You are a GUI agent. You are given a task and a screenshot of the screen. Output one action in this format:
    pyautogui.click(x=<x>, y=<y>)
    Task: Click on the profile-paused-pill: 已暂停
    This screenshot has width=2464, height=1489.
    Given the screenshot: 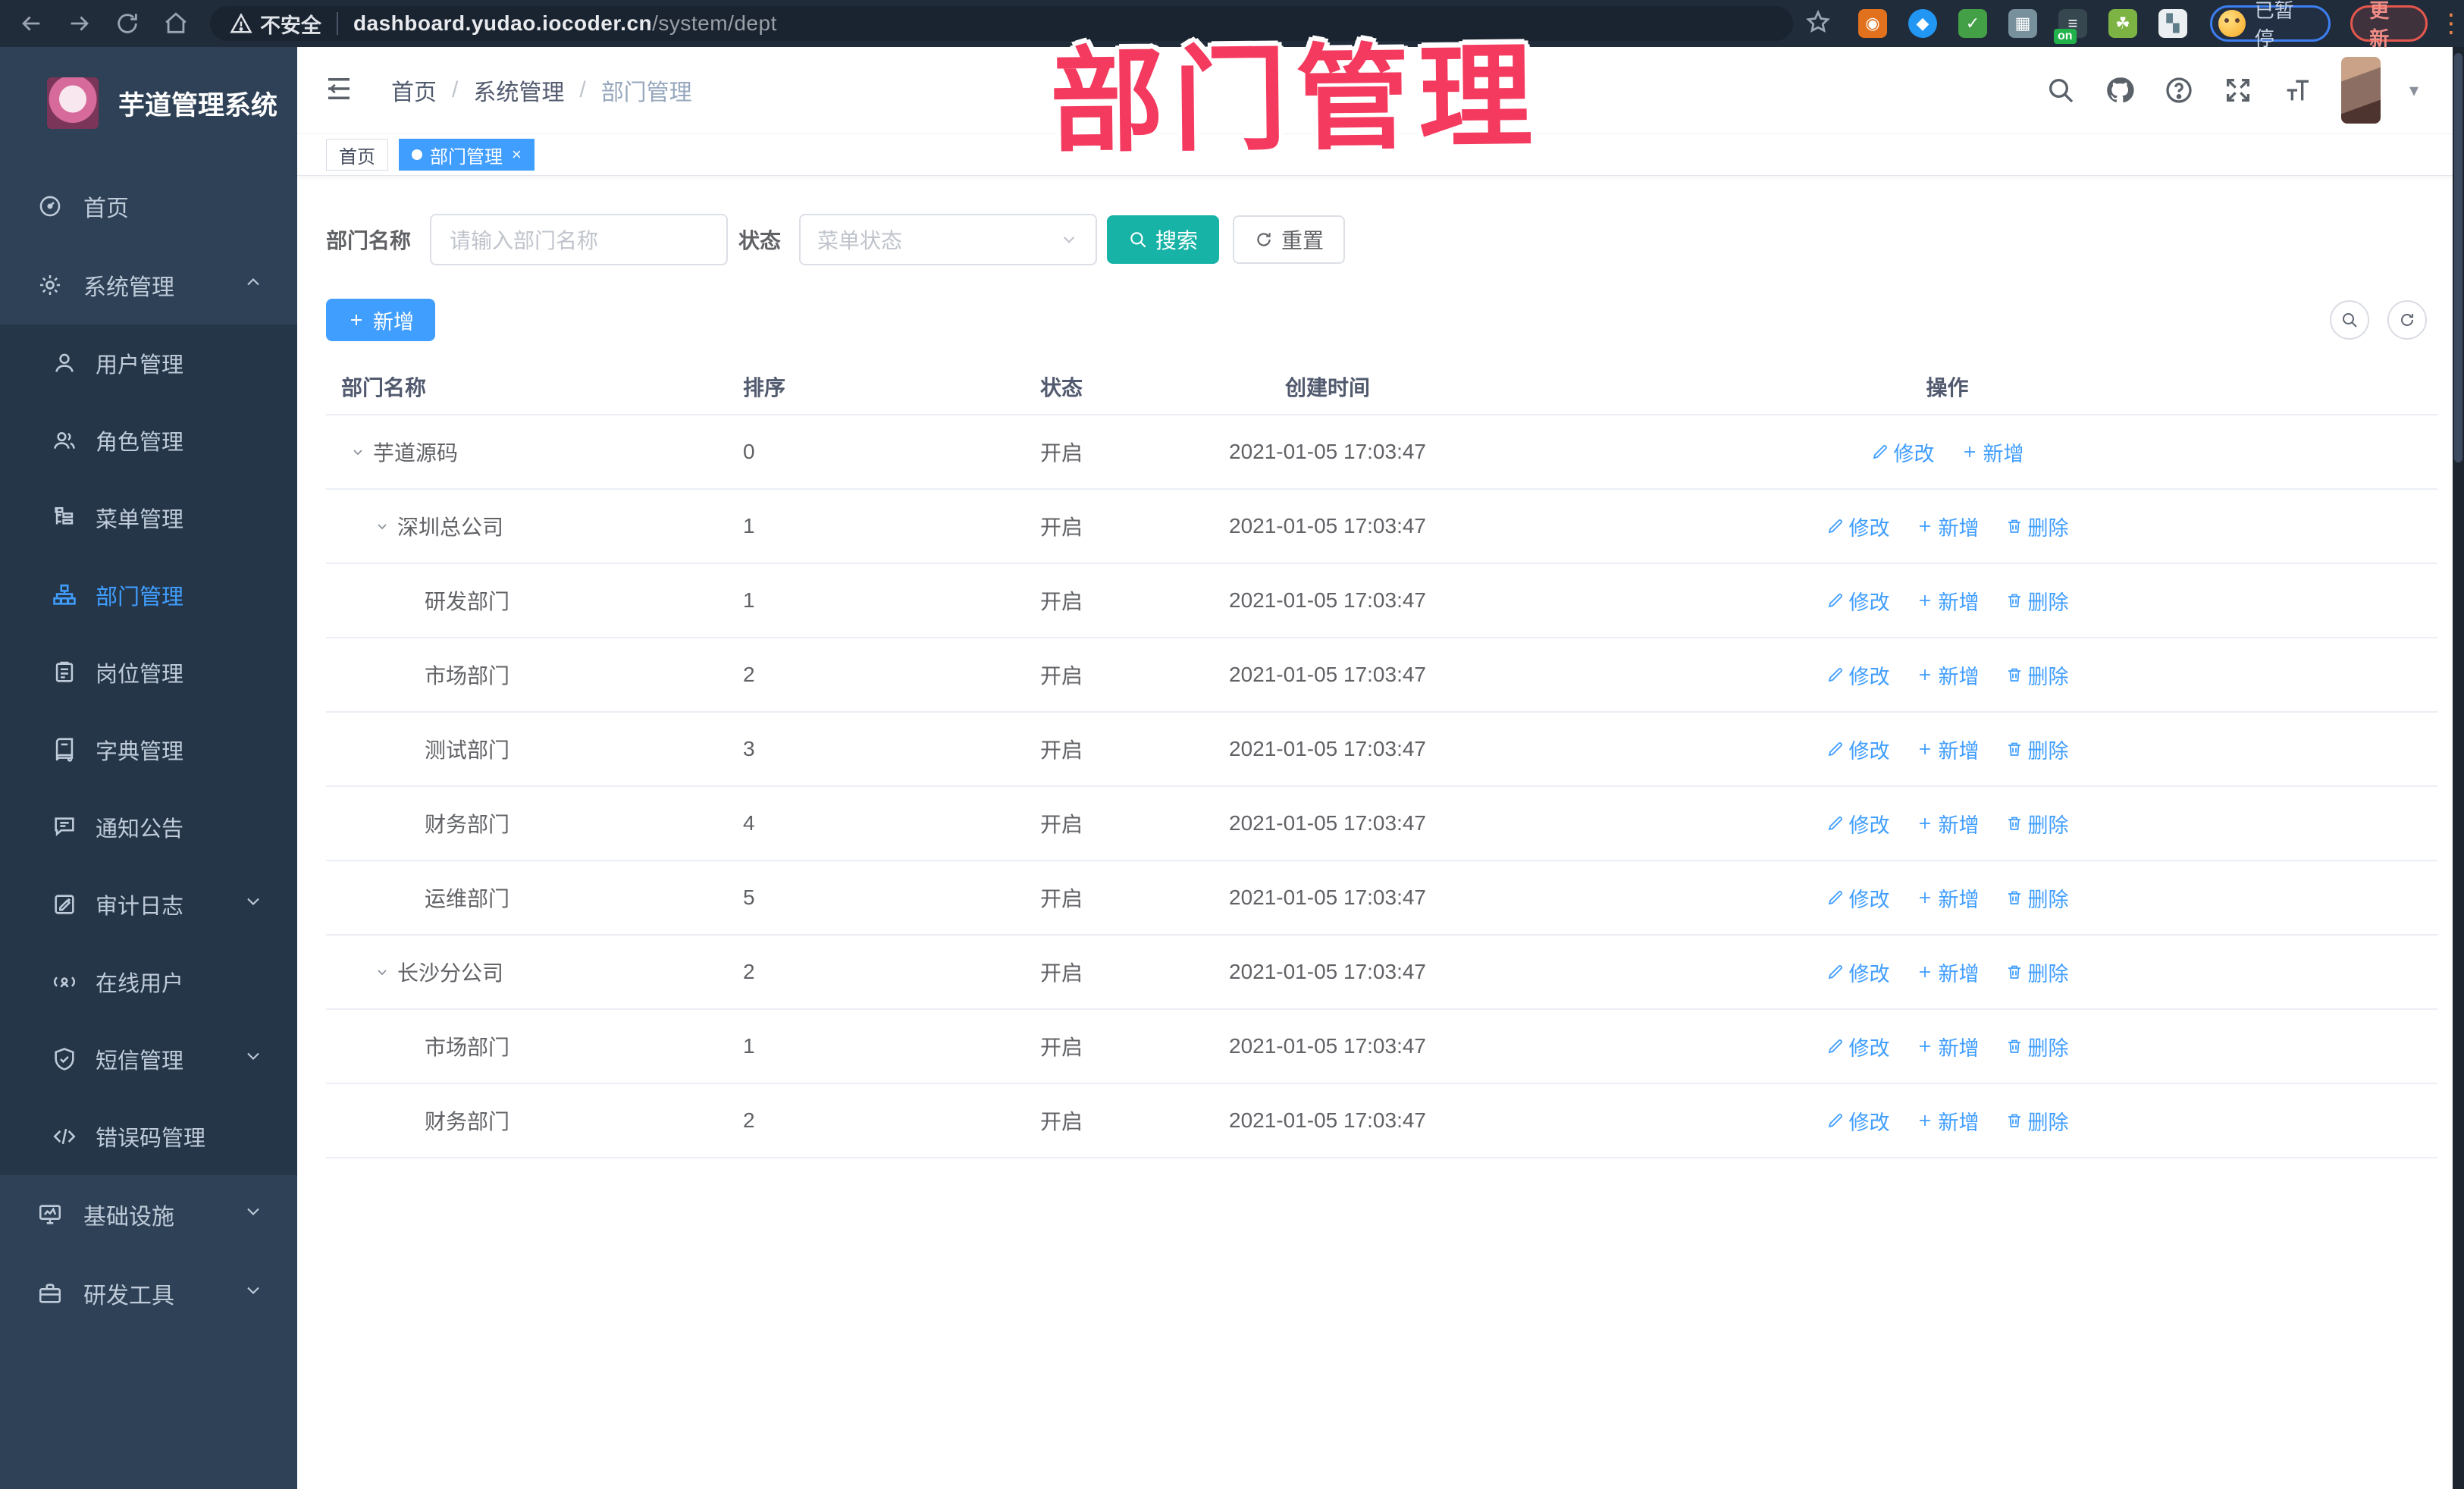 What is the action you would take?
    pyautogui.click(x=2270, y=25)
    